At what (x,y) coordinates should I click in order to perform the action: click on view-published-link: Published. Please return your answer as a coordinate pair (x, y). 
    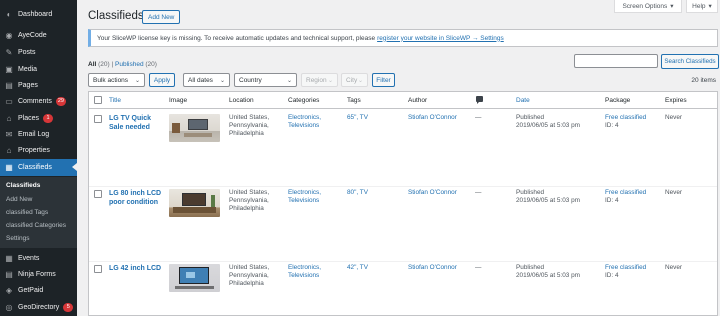
    Looking at the image, I should click on (129, 64).